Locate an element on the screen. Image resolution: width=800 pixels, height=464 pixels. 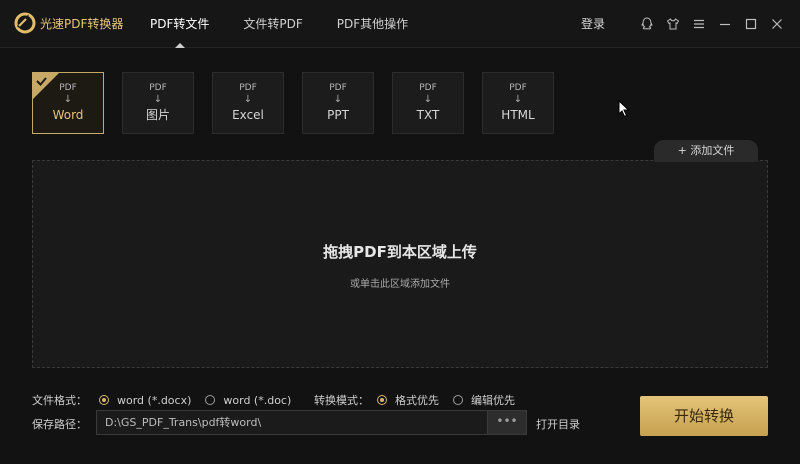
tab-file-to-pdf: 文件转PDF is located at coordinates (272, 24).